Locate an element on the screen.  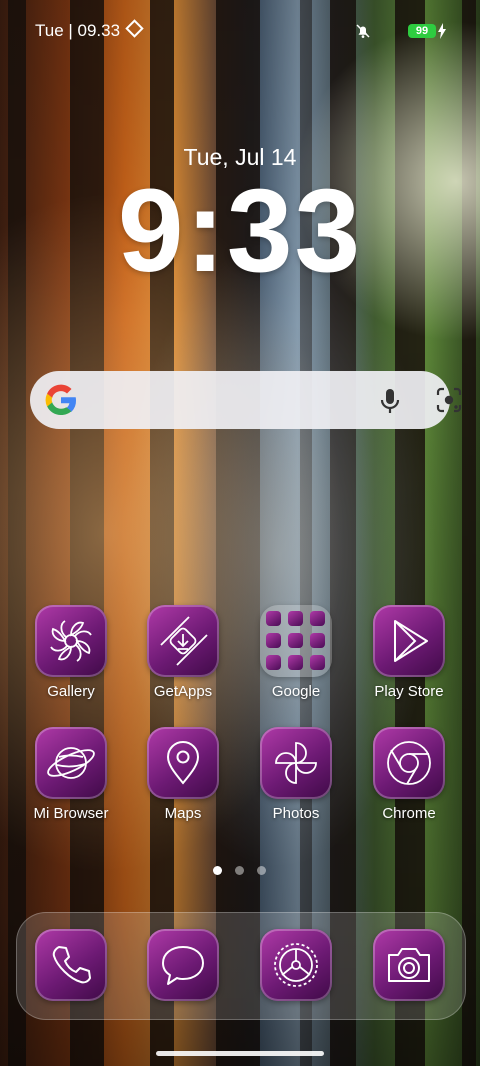
app-google-folder: Google is located at coordinates (296, 652).